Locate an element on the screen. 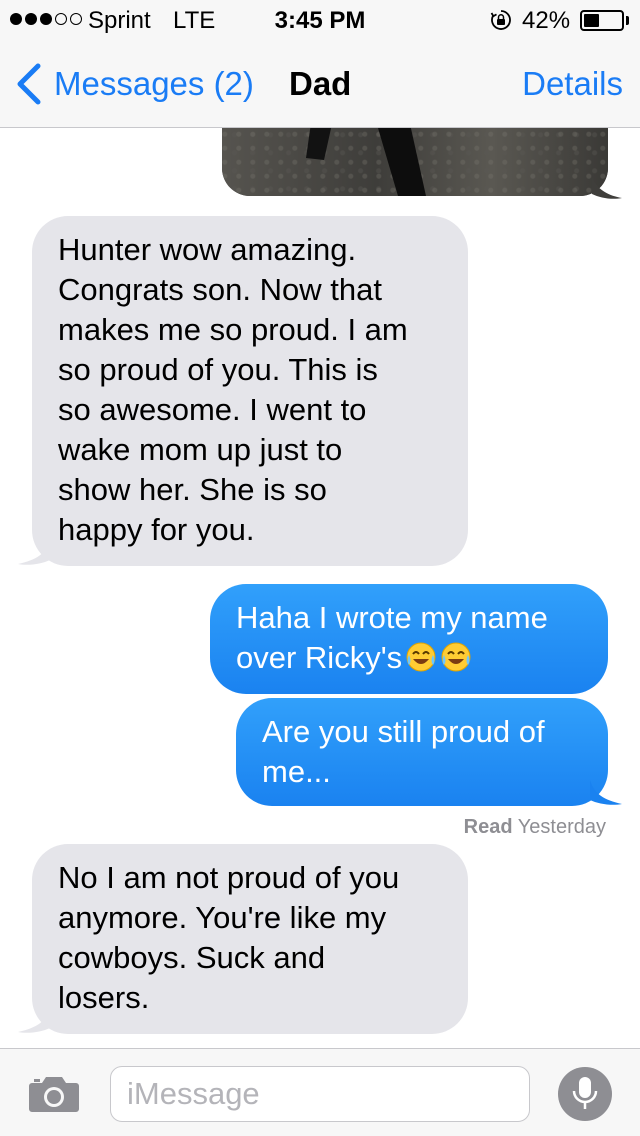 This screenshot has height=1136, width=640. microphone-icon is located at coordinates (585, 1093).